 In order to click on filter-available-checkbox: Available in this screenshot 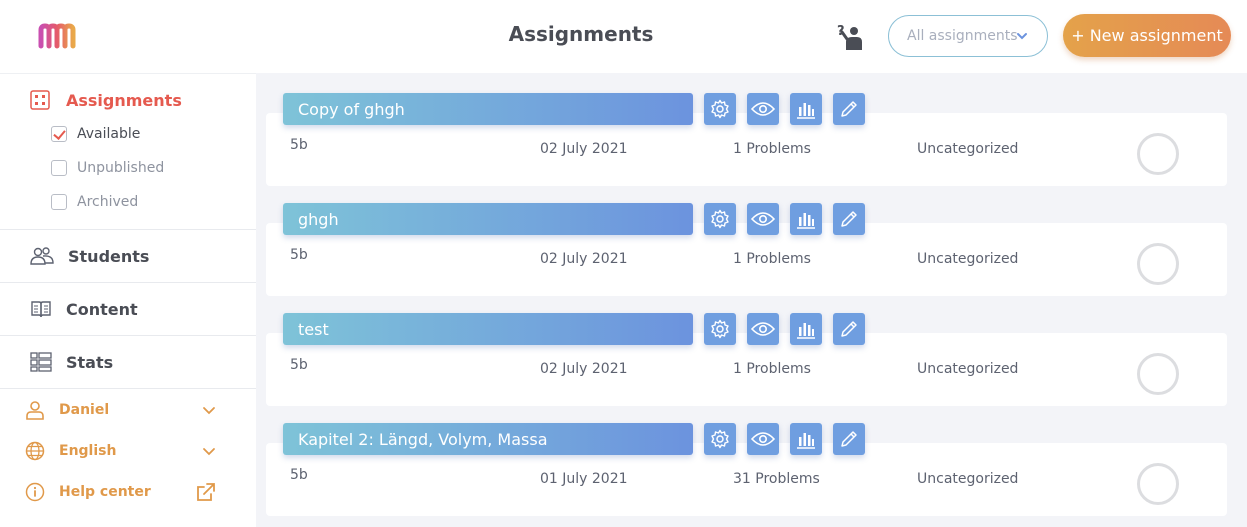, I will do `click(95, 134)`.